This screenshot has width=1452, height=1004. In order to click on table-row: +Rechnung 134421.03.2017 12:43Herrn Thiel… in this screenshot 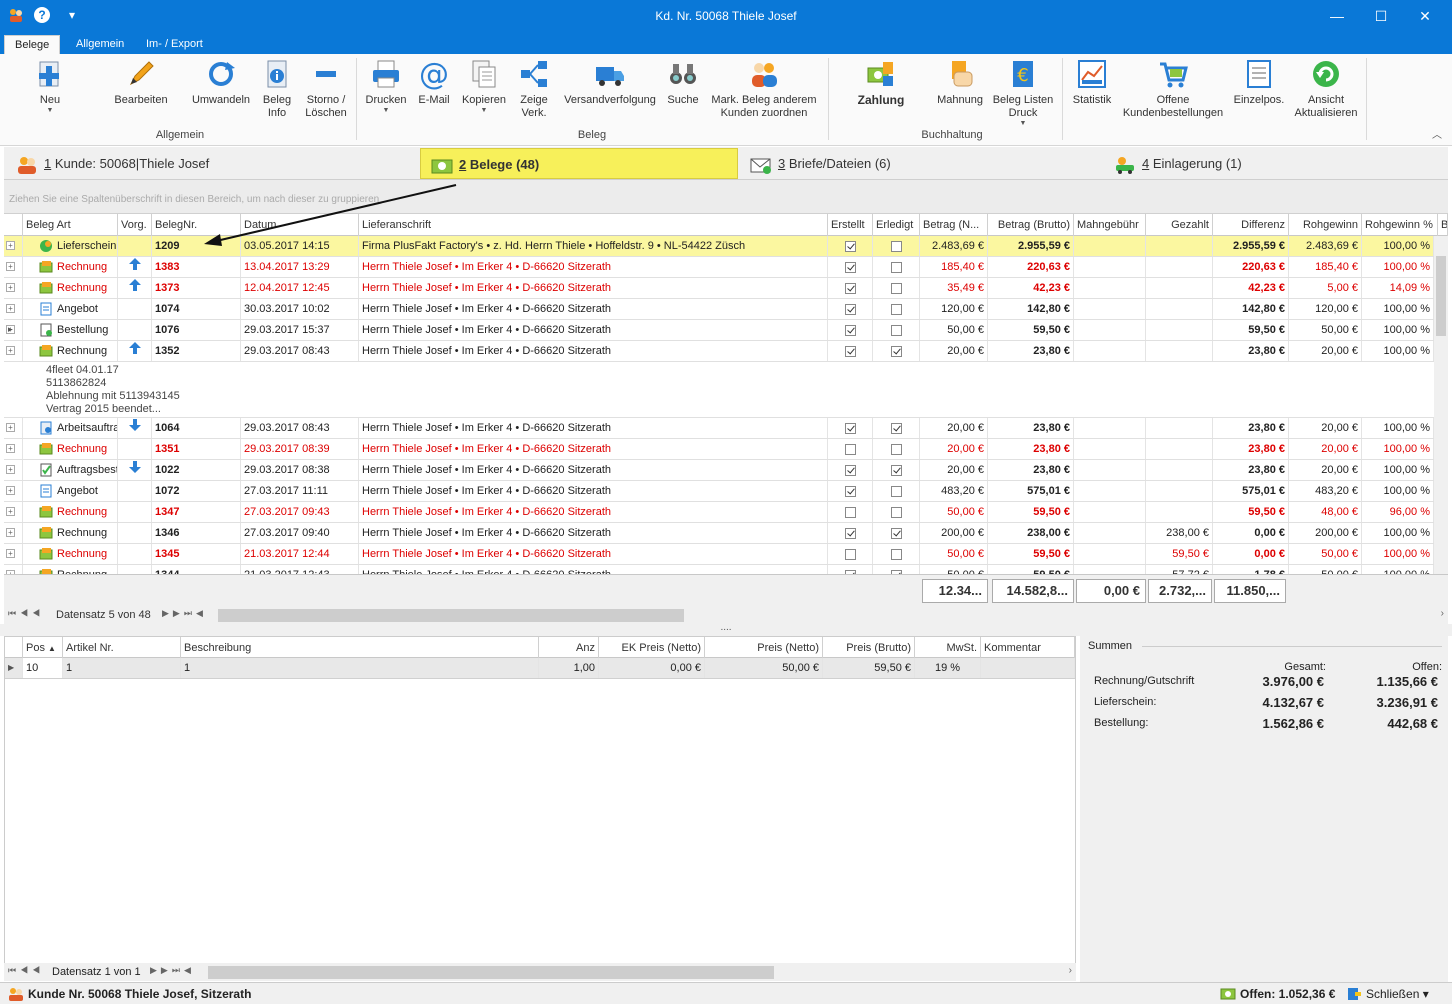, I will do `click(719, 569)`.